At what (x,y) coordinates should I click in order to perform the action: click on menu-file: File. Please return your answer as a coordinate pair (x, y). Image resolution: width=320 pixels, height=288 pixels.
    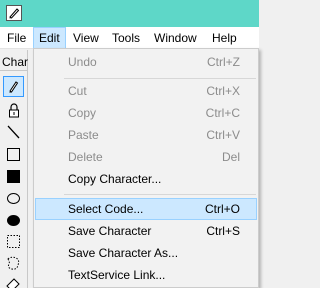
    Looking at the image, I should click on (16, 38).